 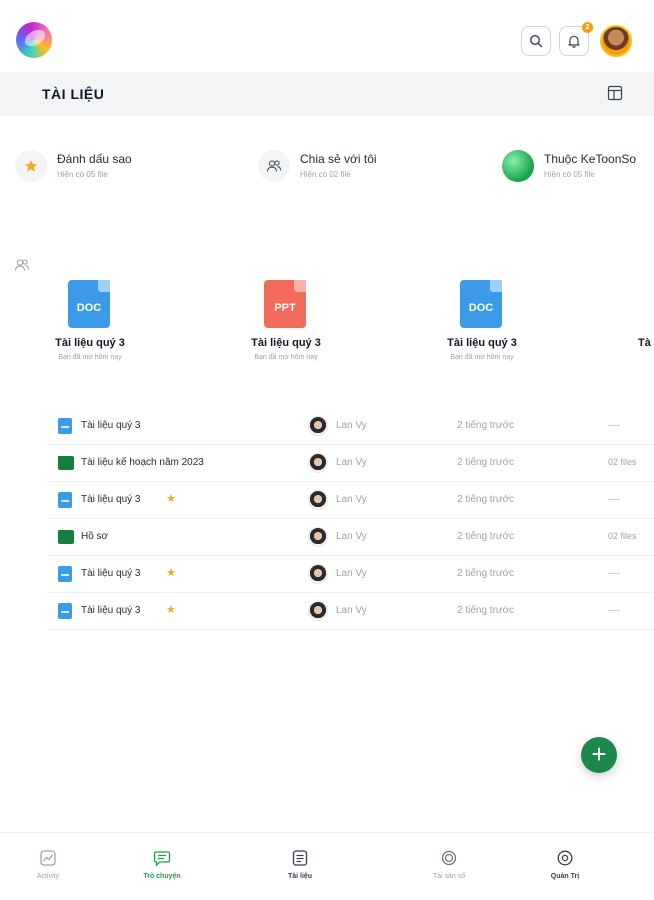 I want to click on quick-access-organization: Thuộc KeToonSo Hiện có 05 file, so click(x=578, y=168).